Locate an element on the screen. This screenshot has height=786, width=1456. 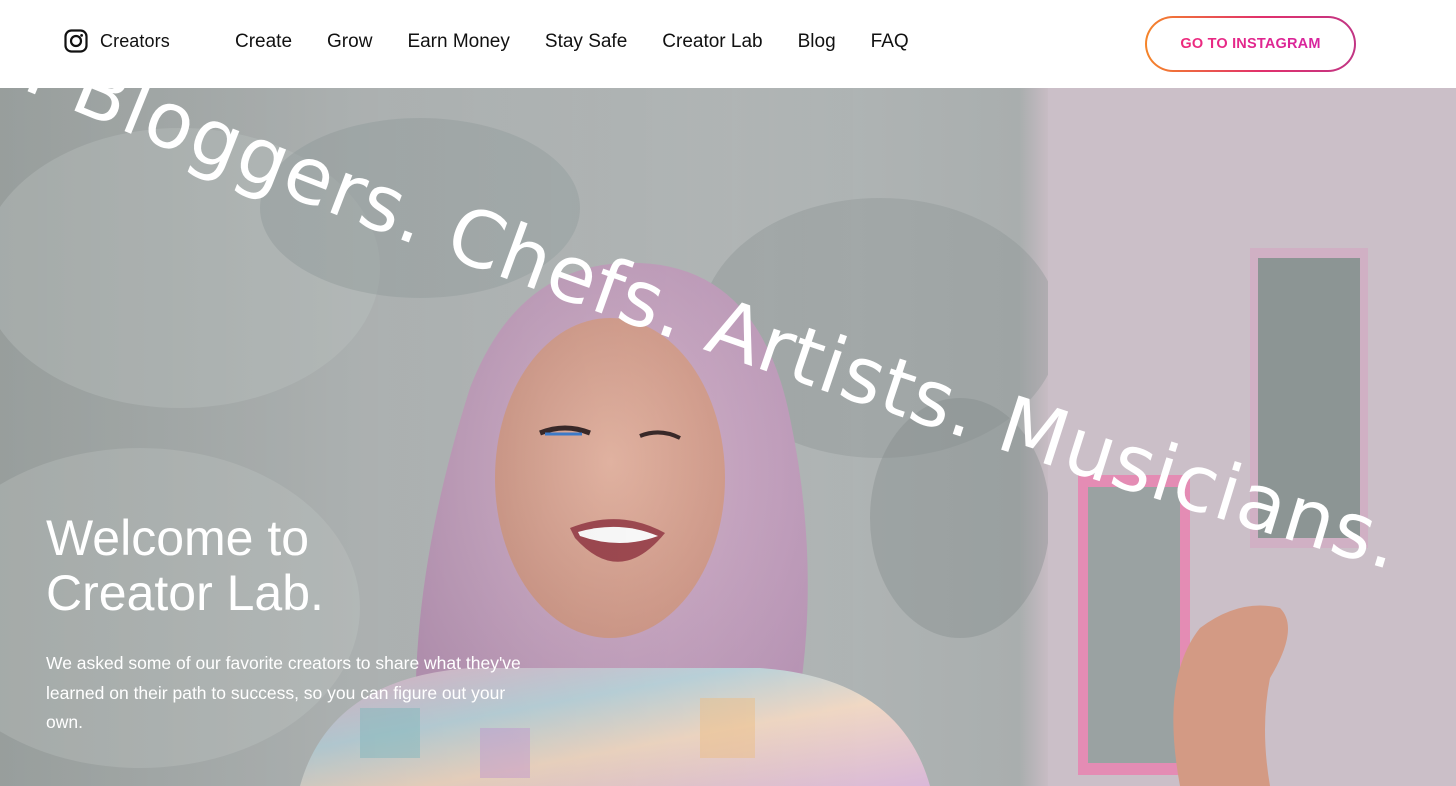
hero-title: Welcome to Creator Lab. is located at coordinates (185, 566).